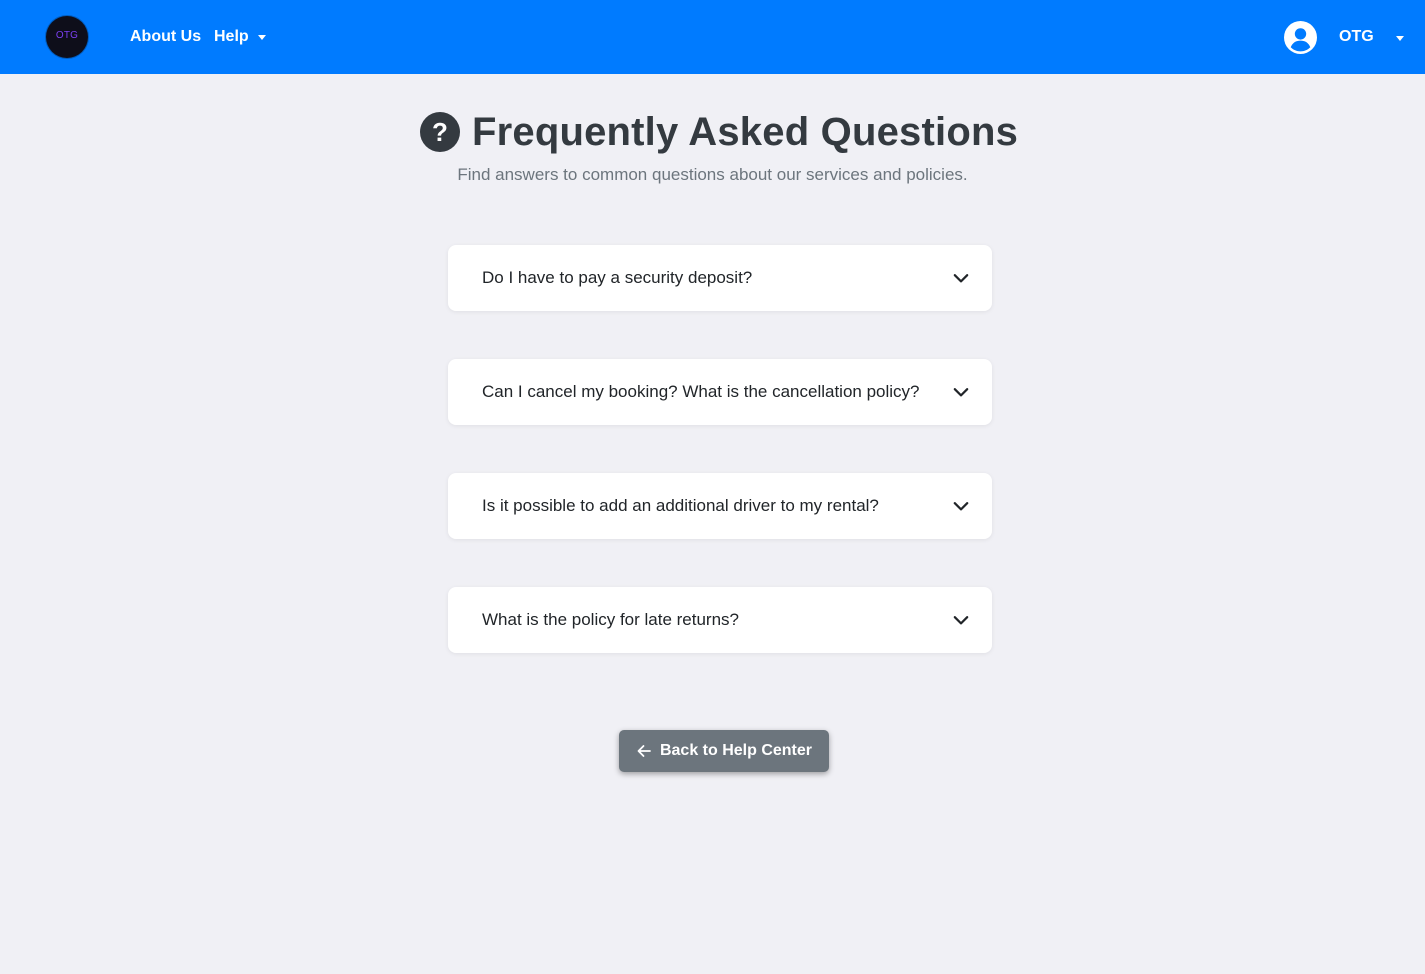 The width and height of the screenshot is (1425, 974). I want to click on brand-logo-text: OTG, so click(67, 35).